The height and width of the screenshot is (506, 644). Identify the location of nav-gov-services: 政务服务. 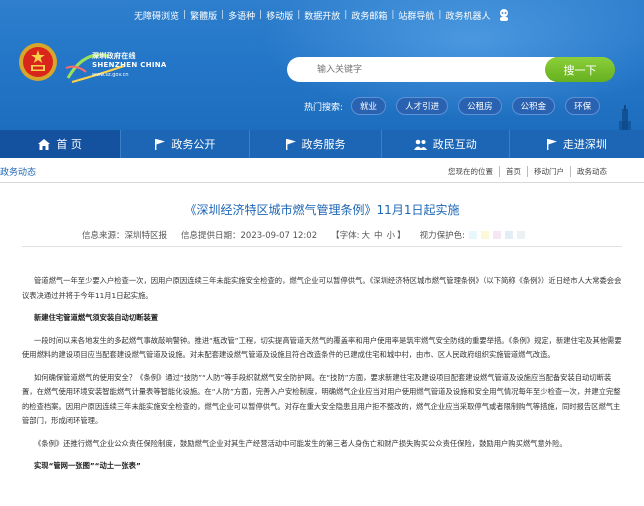
(316, 144).